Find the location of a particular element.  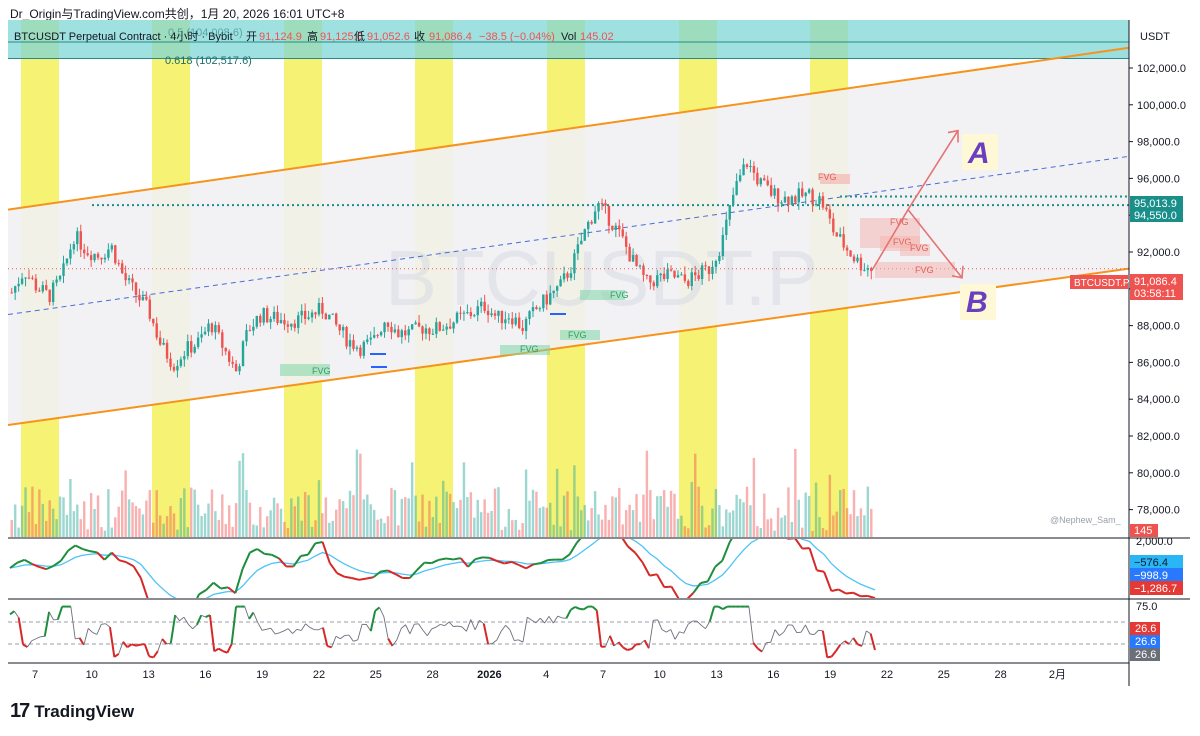

macd-axis-top: 2,000.0 is located at coordinates (1154, 542).